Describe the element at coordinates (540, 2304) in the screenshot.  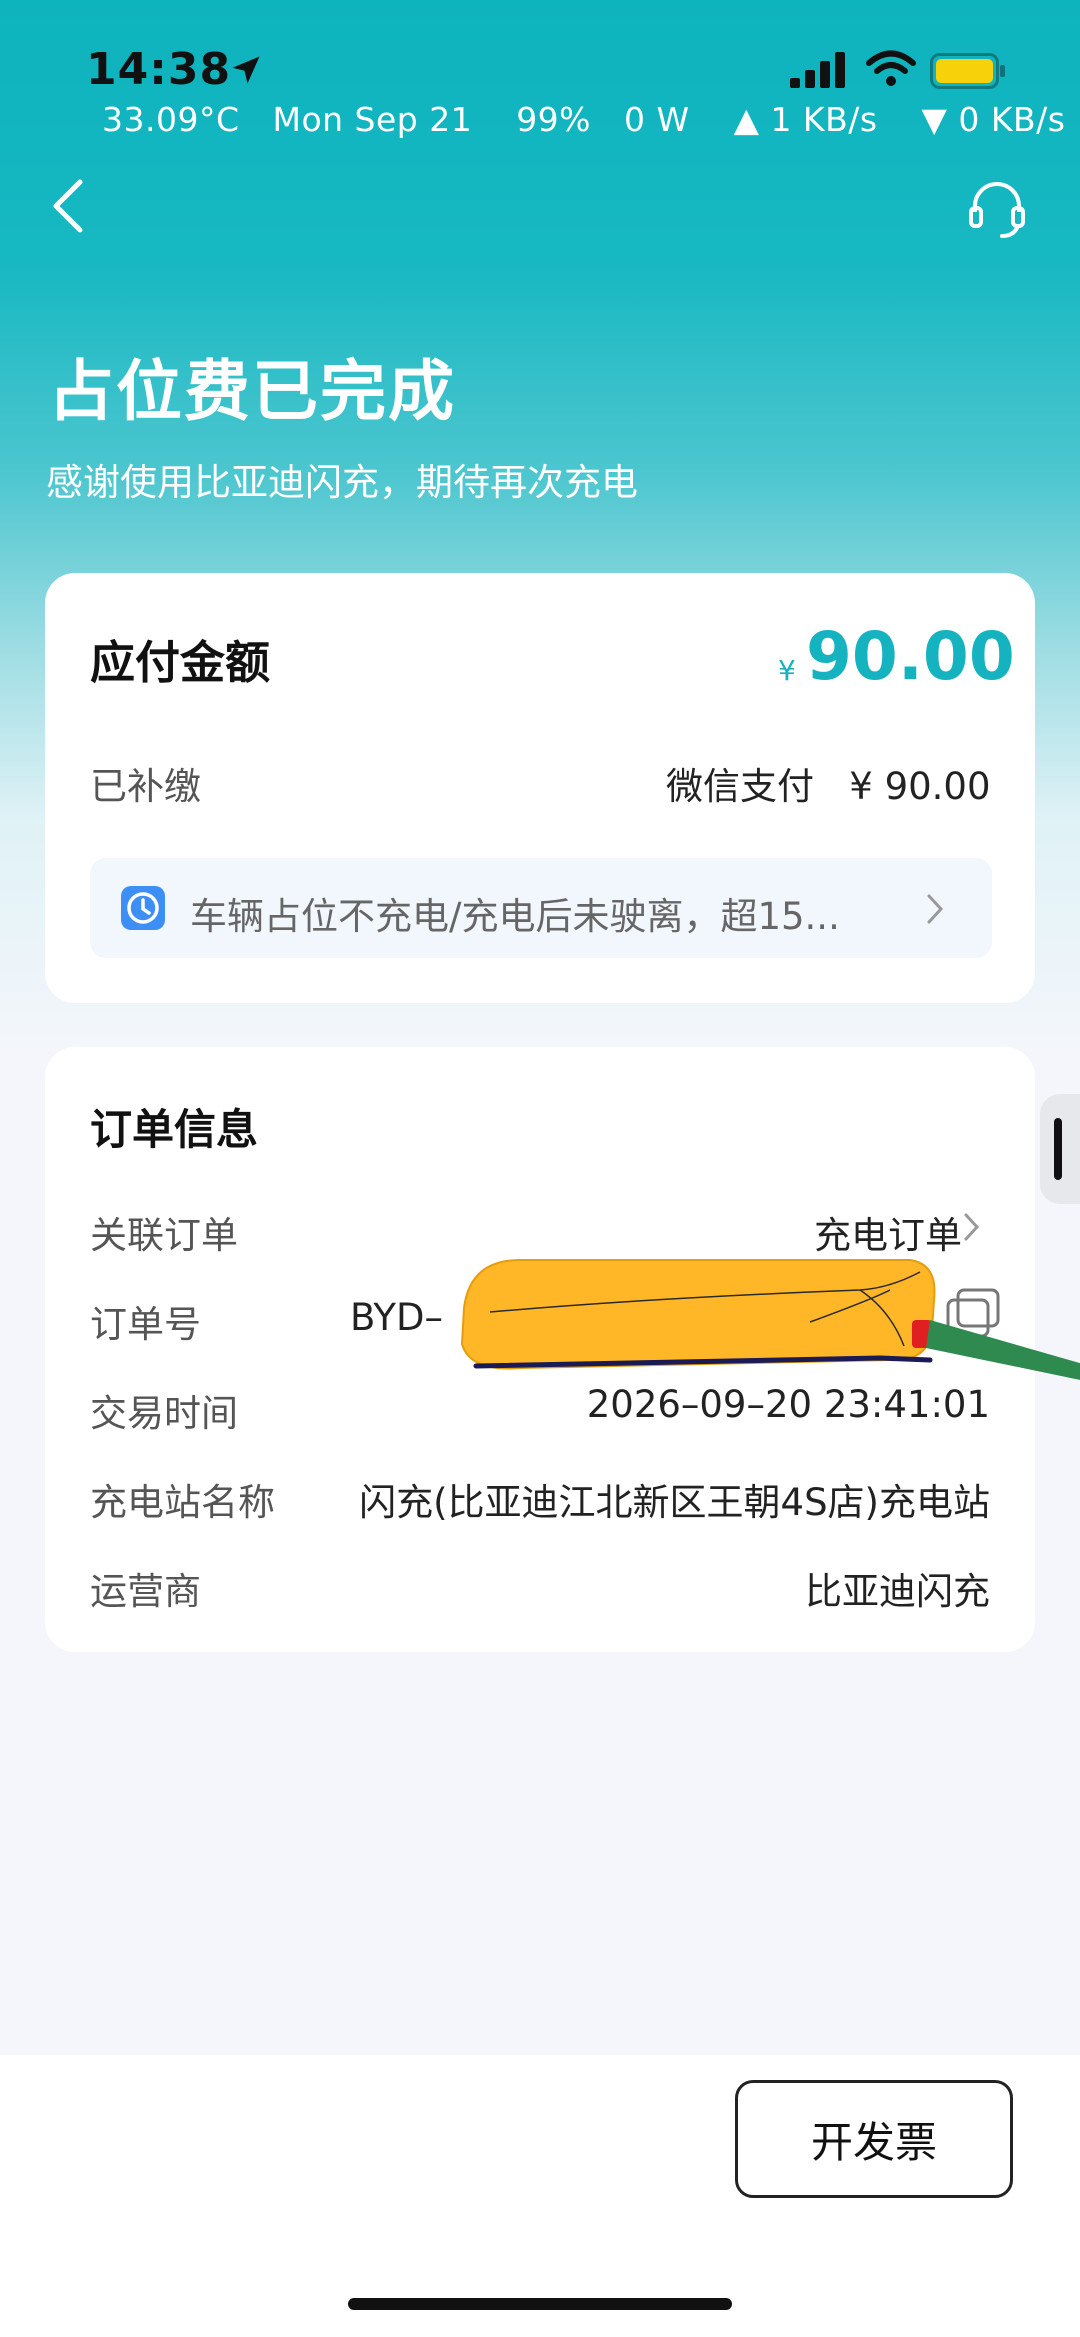
I see `home-indicator` at that location.